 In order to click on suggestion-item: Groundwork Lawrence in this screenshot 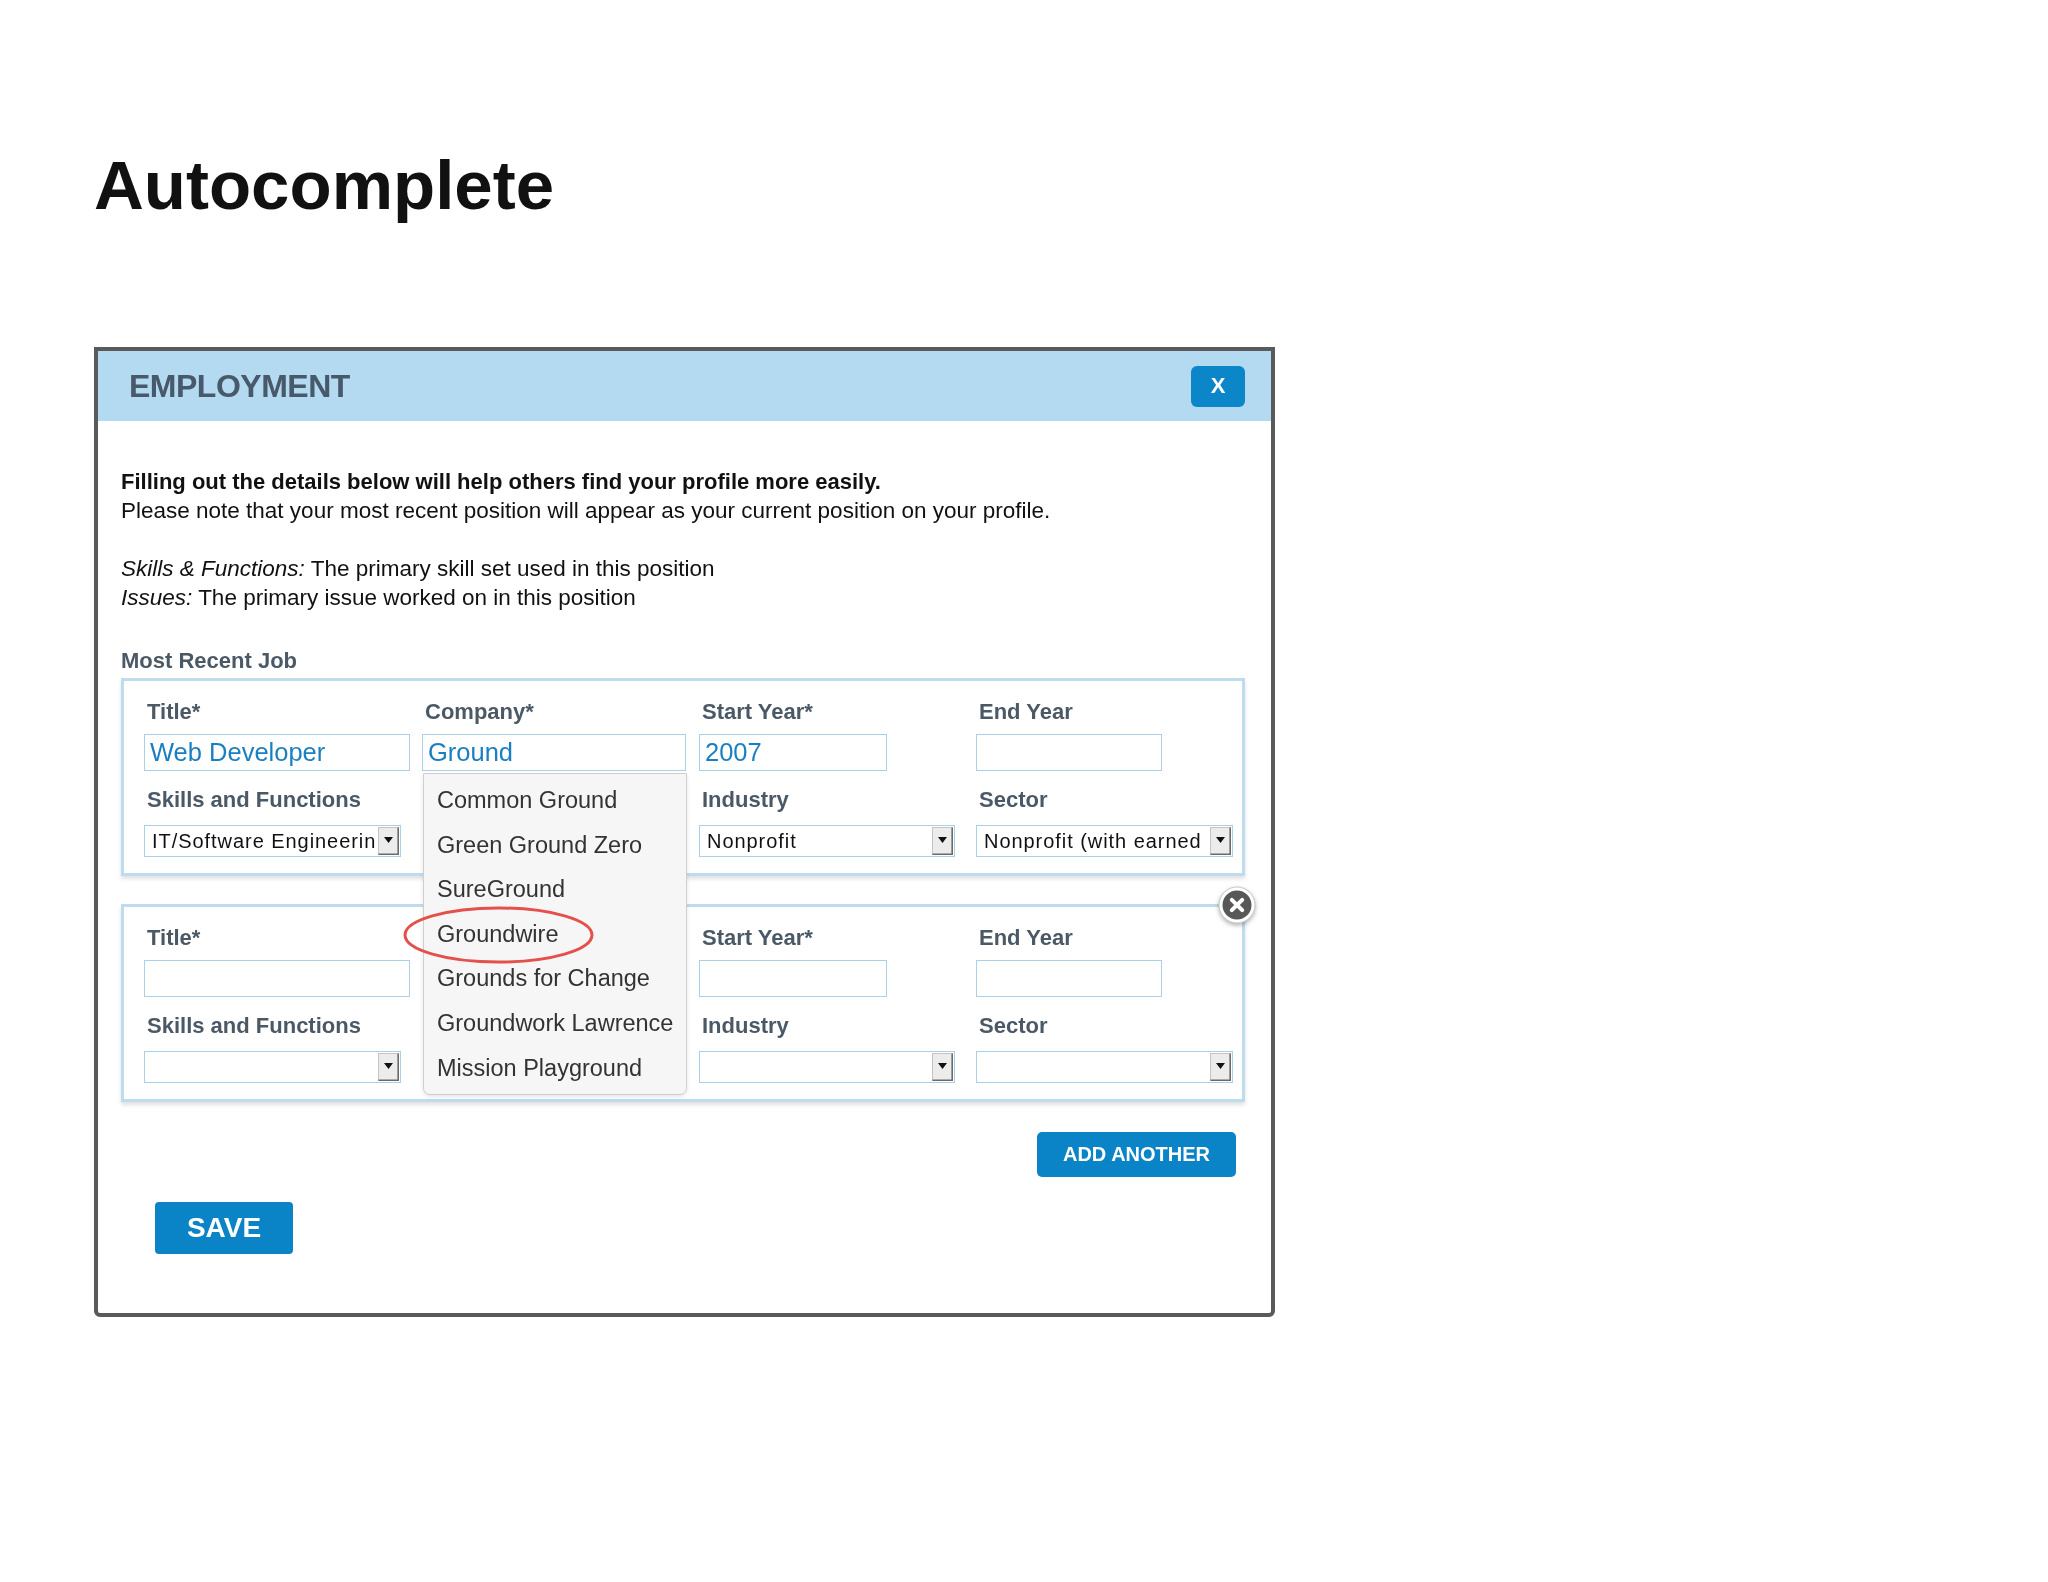, I will do `click(555, 1023)`.